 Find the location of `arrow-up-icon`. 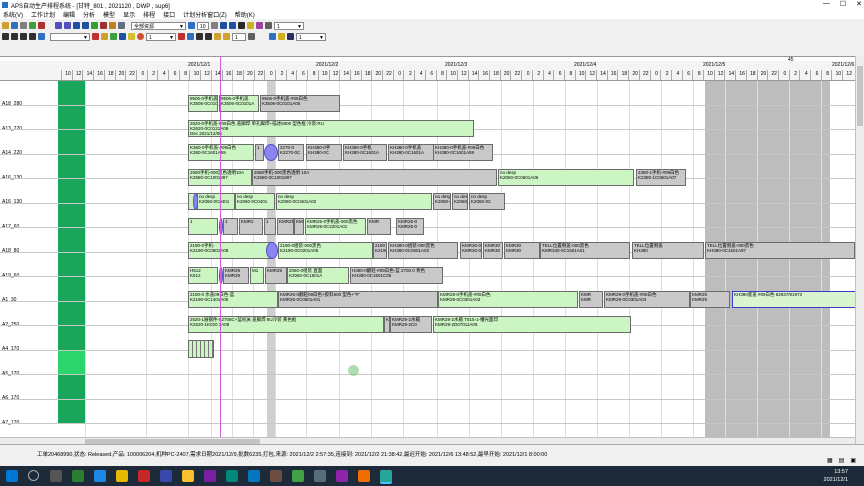

arrow-up-icon is located at coordinates (76, 25).